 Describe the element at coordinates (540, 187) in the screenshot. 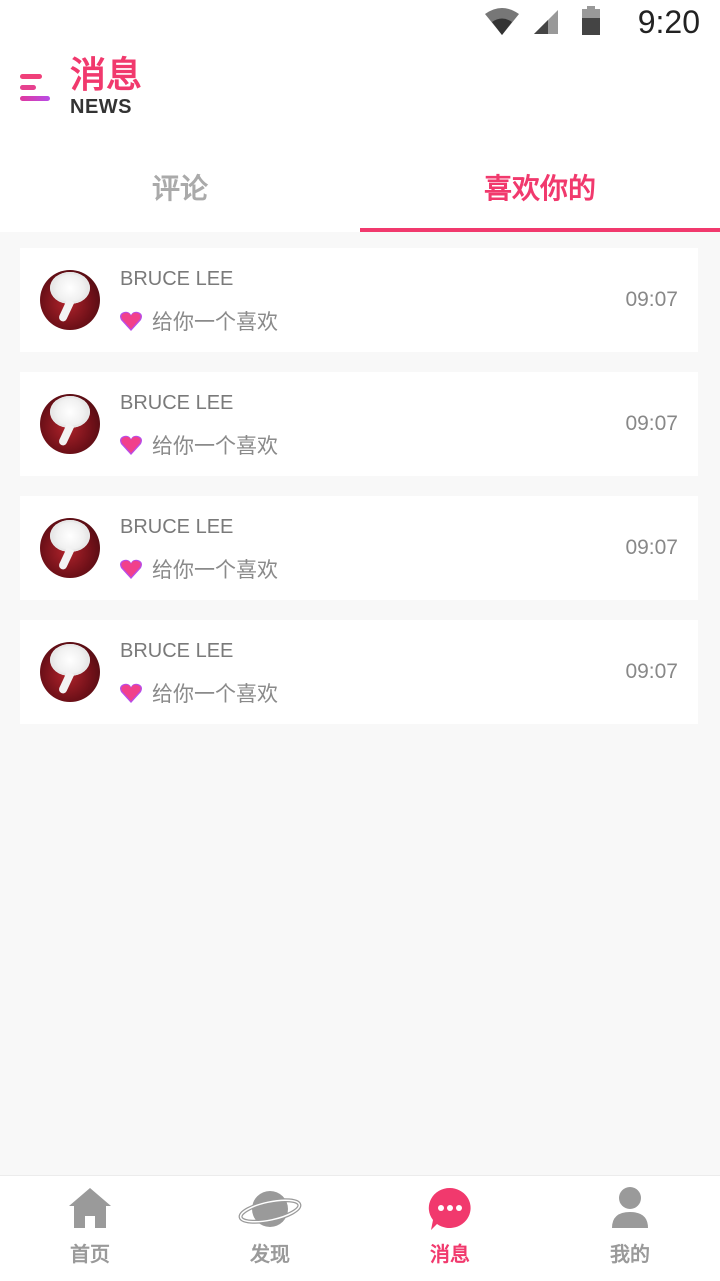

I see `tab-likes: 喜欢你的` at that location.